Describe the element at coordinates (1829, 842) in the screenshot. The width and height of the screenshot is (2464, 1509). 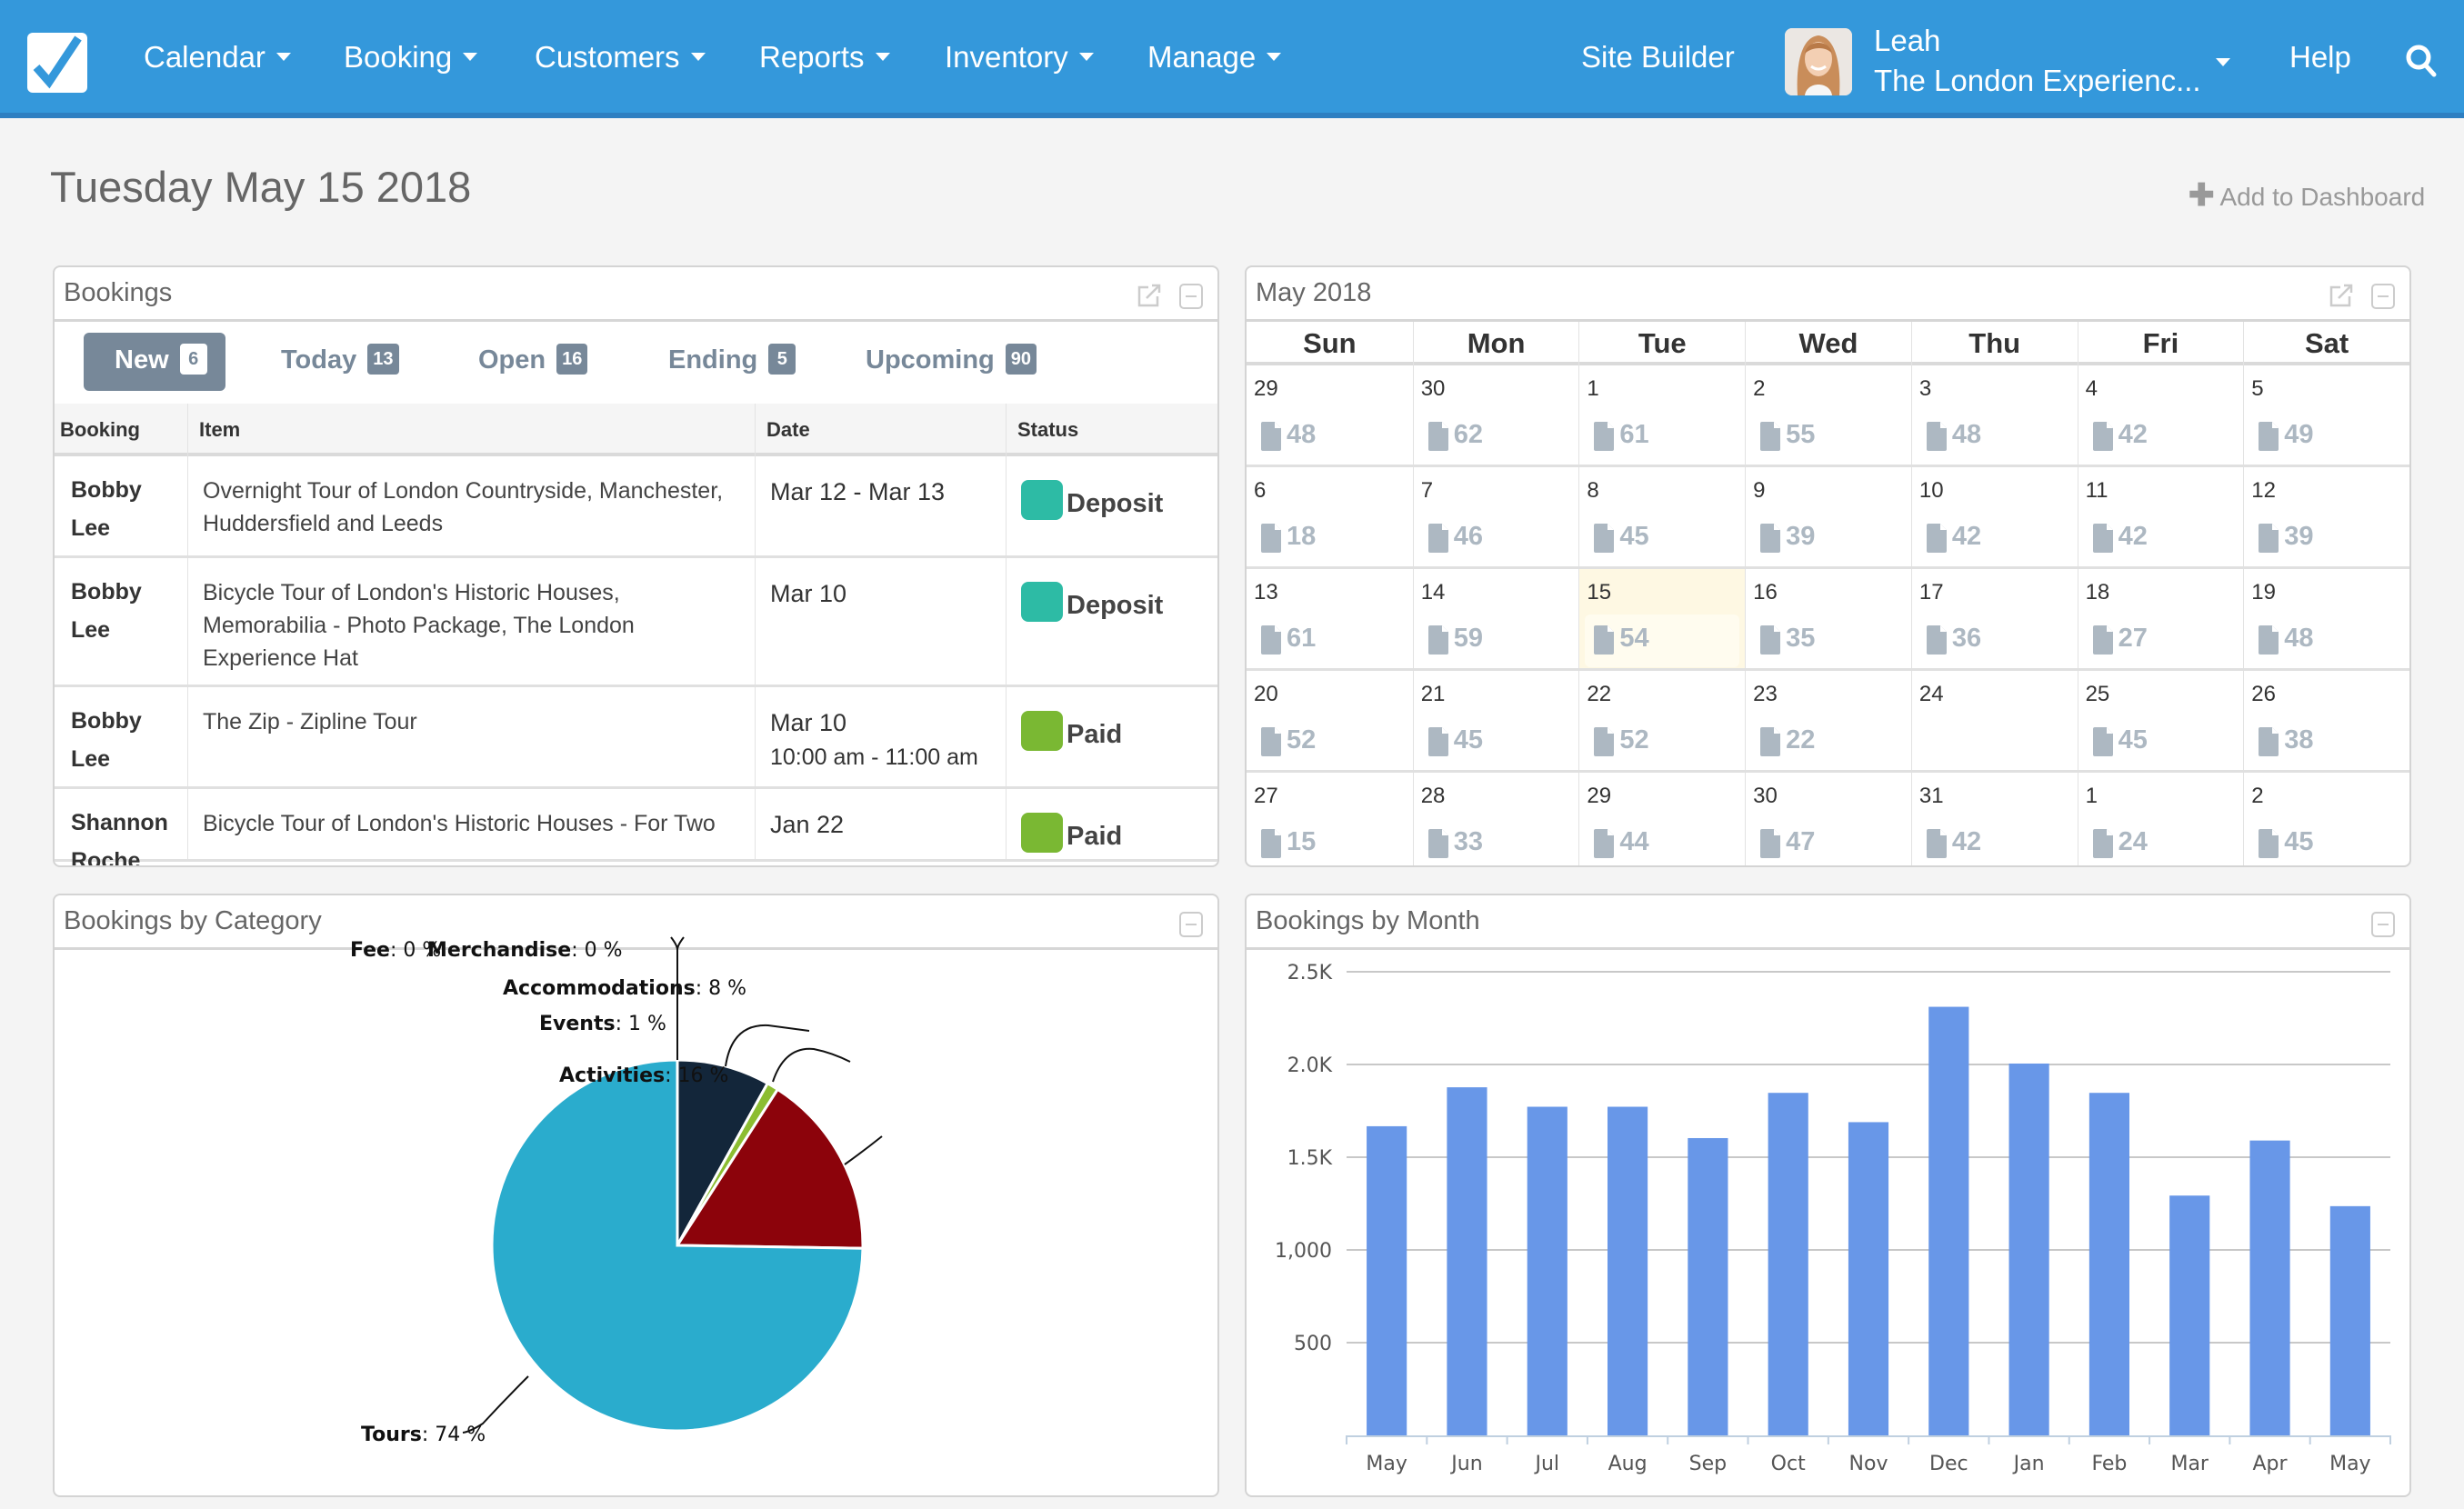
I see `booking-count-link: 47` at that location.